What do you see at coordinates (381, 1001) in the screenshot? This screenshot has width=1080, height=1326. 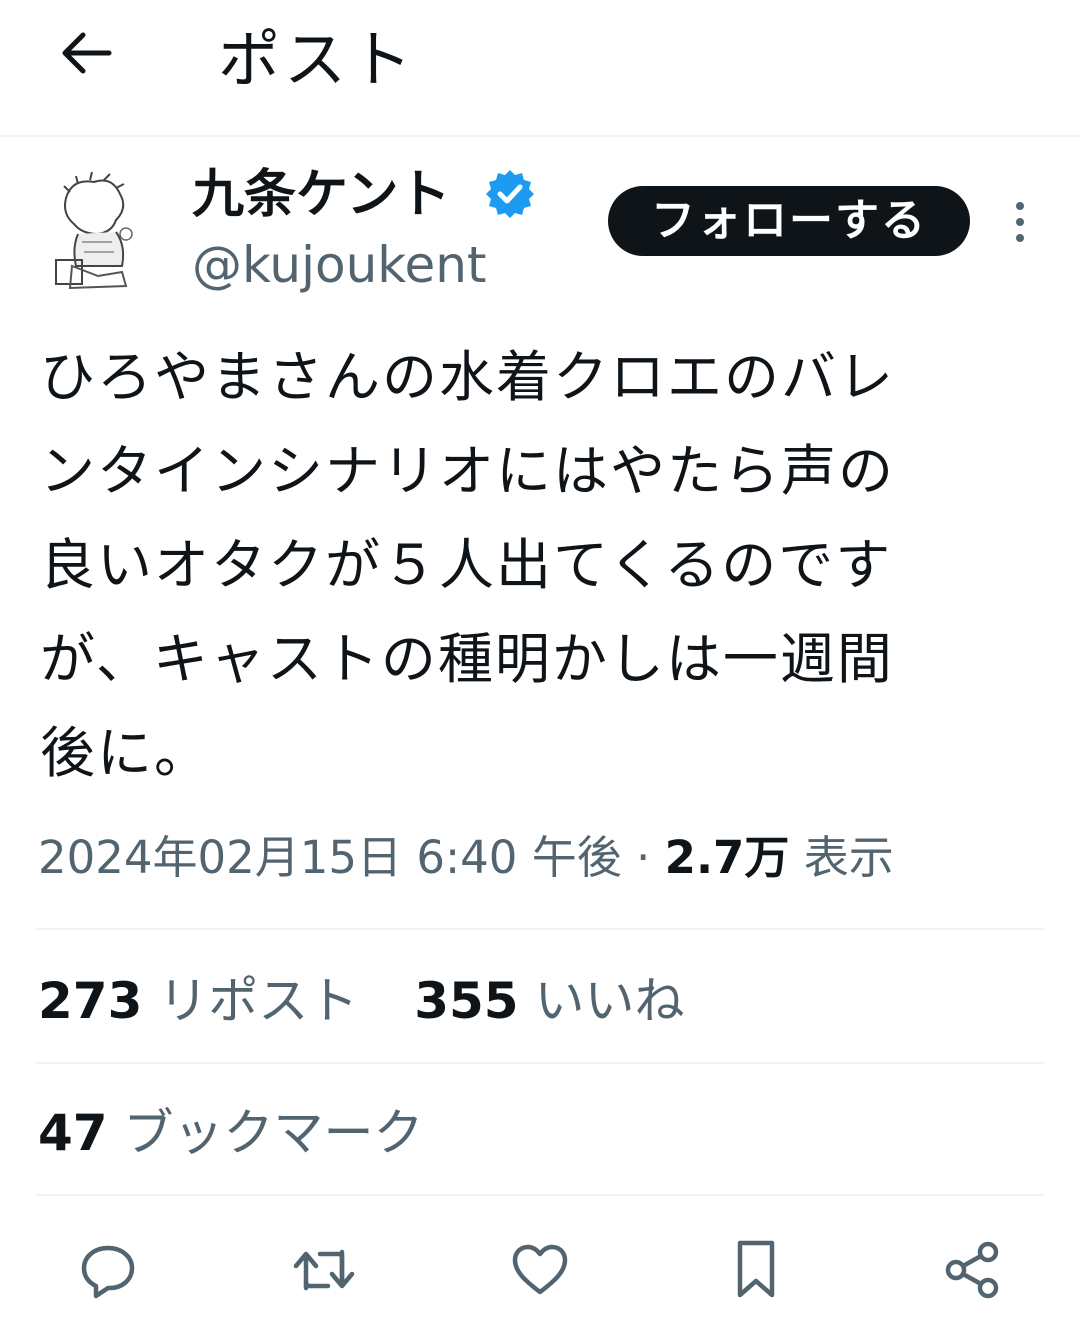 I see `engagement-stats: 273 リポスト 355 いいね` at bounding box center [381, 1001].